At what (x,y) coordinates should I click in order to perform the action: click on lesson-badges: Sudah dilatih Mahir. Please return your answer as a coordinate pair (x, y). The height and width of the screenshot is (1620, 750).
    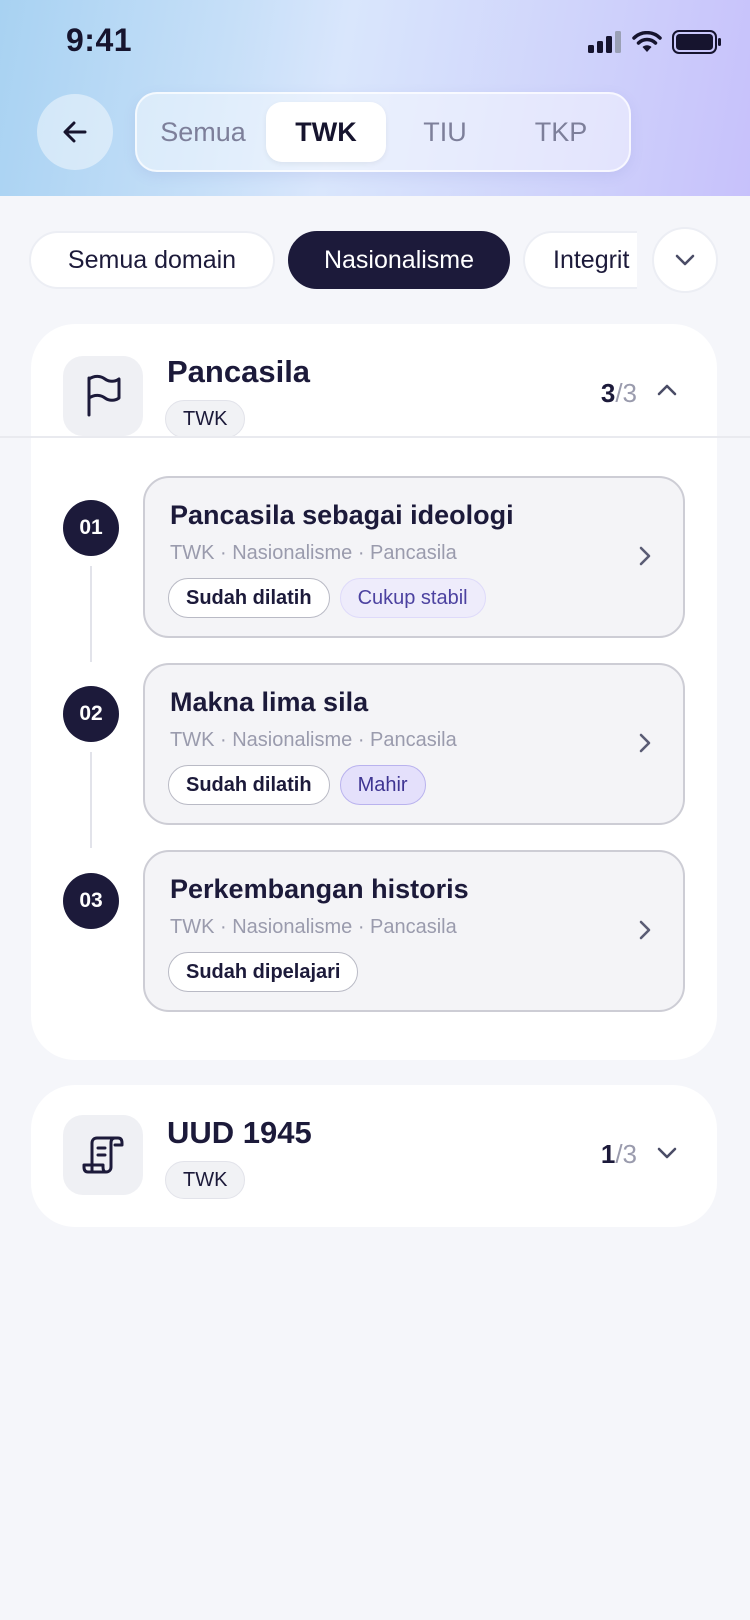
    Looking at the image, I should click on (297, 785).